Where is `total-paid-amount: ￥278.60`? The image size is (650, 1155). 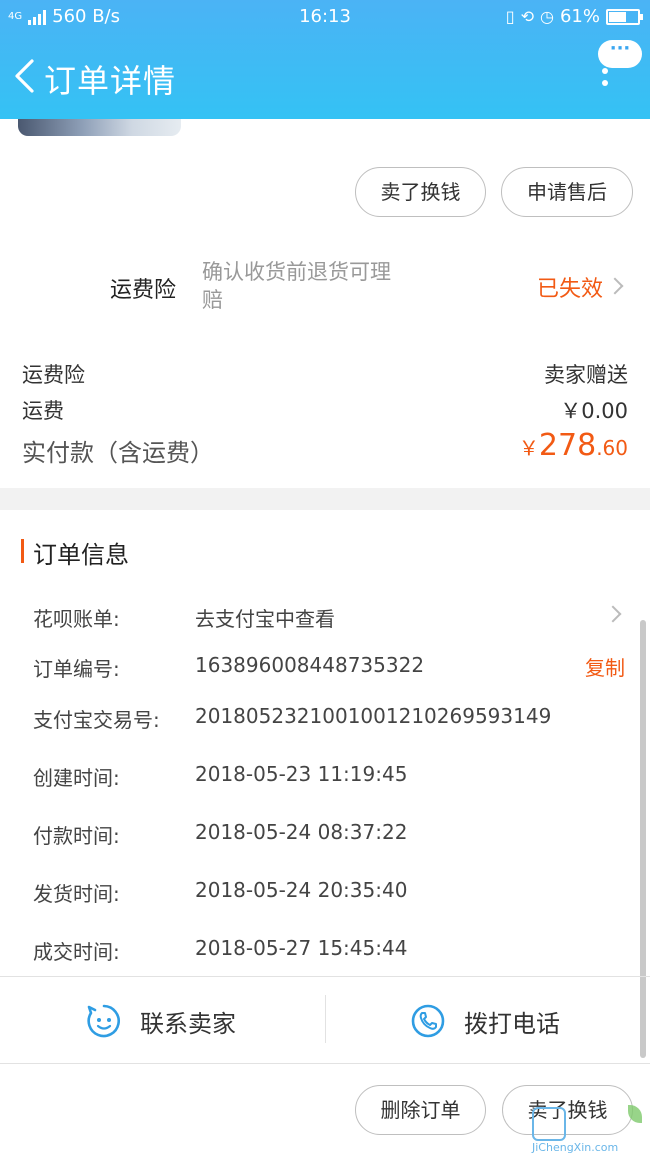 total-paid-amount: ￥278.60 is located at coordinates (573, 445).